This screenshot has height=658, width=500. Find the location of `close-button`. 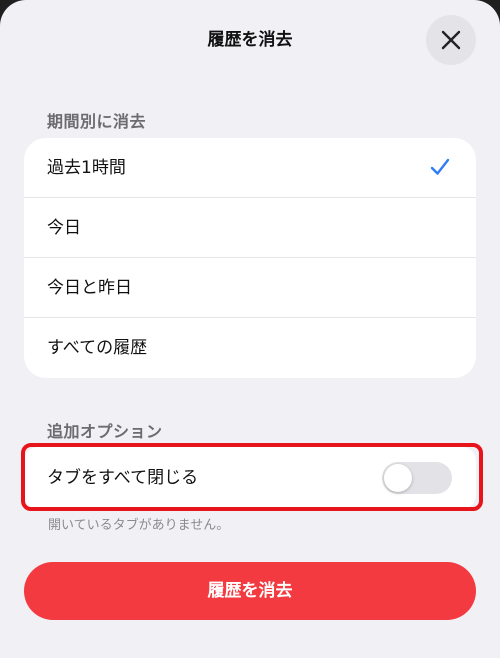

close-button is located at coordinates (451, 40).